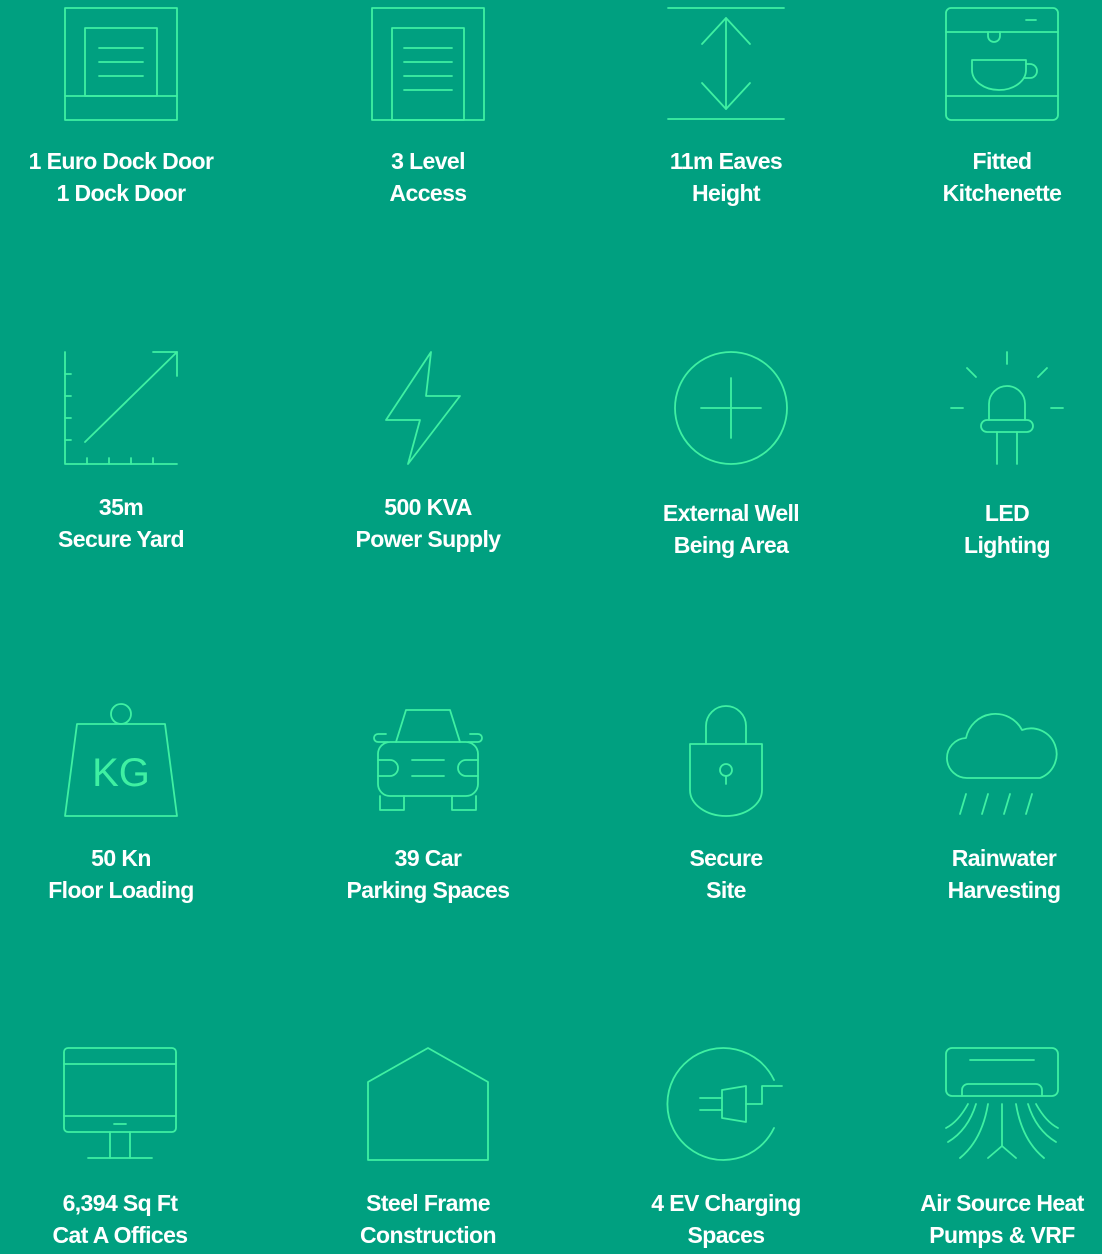 The width and height of the screenshot is (1102, 1254). I want to click on air-conditioner-icon, so click(1002, 1103).